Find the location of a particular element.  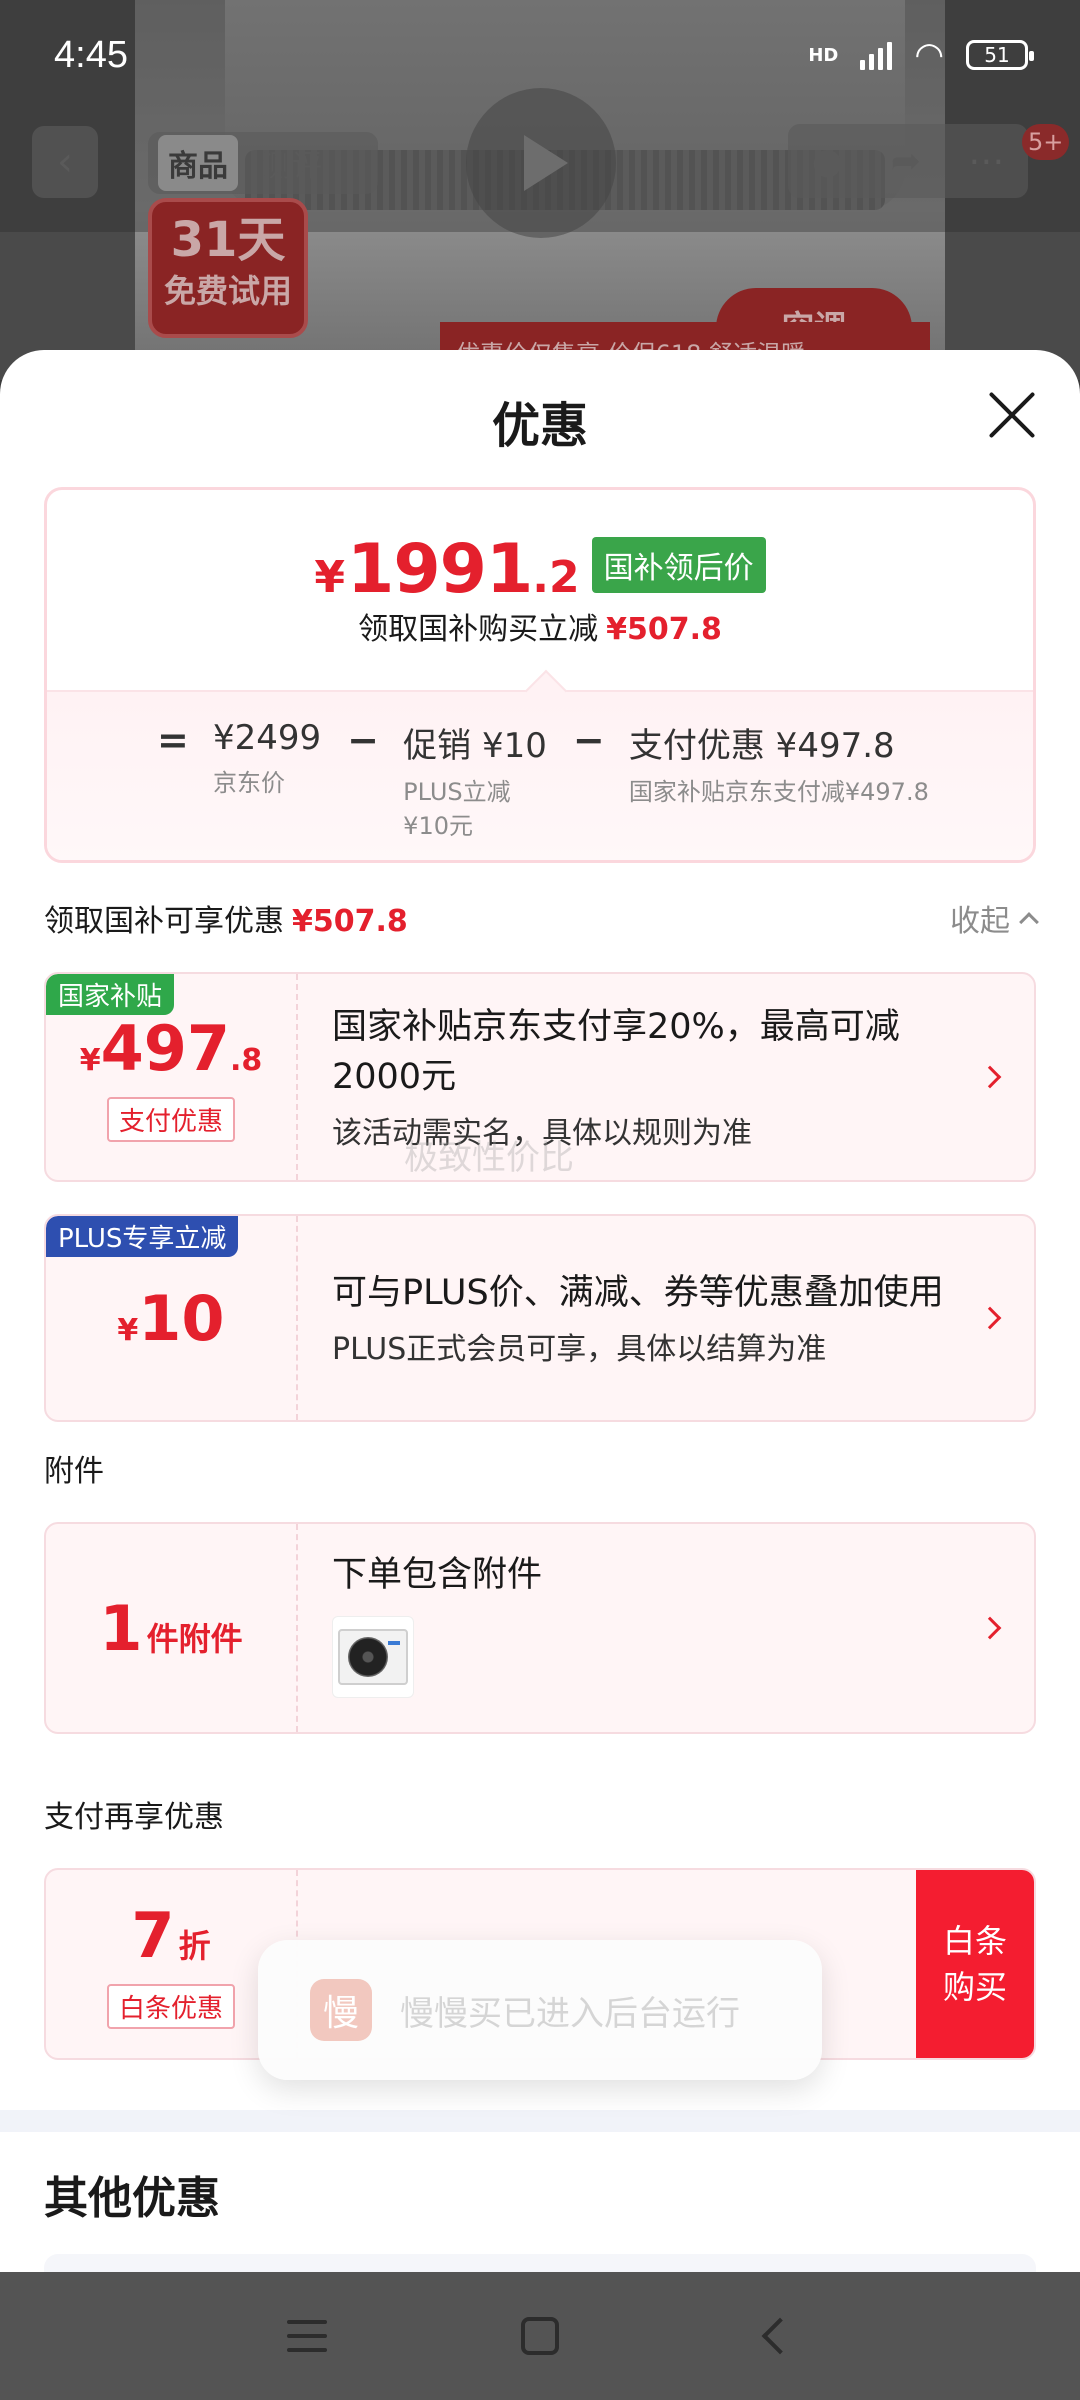

product-tabs: 商品 测评 is located at coordinates (263, 163).